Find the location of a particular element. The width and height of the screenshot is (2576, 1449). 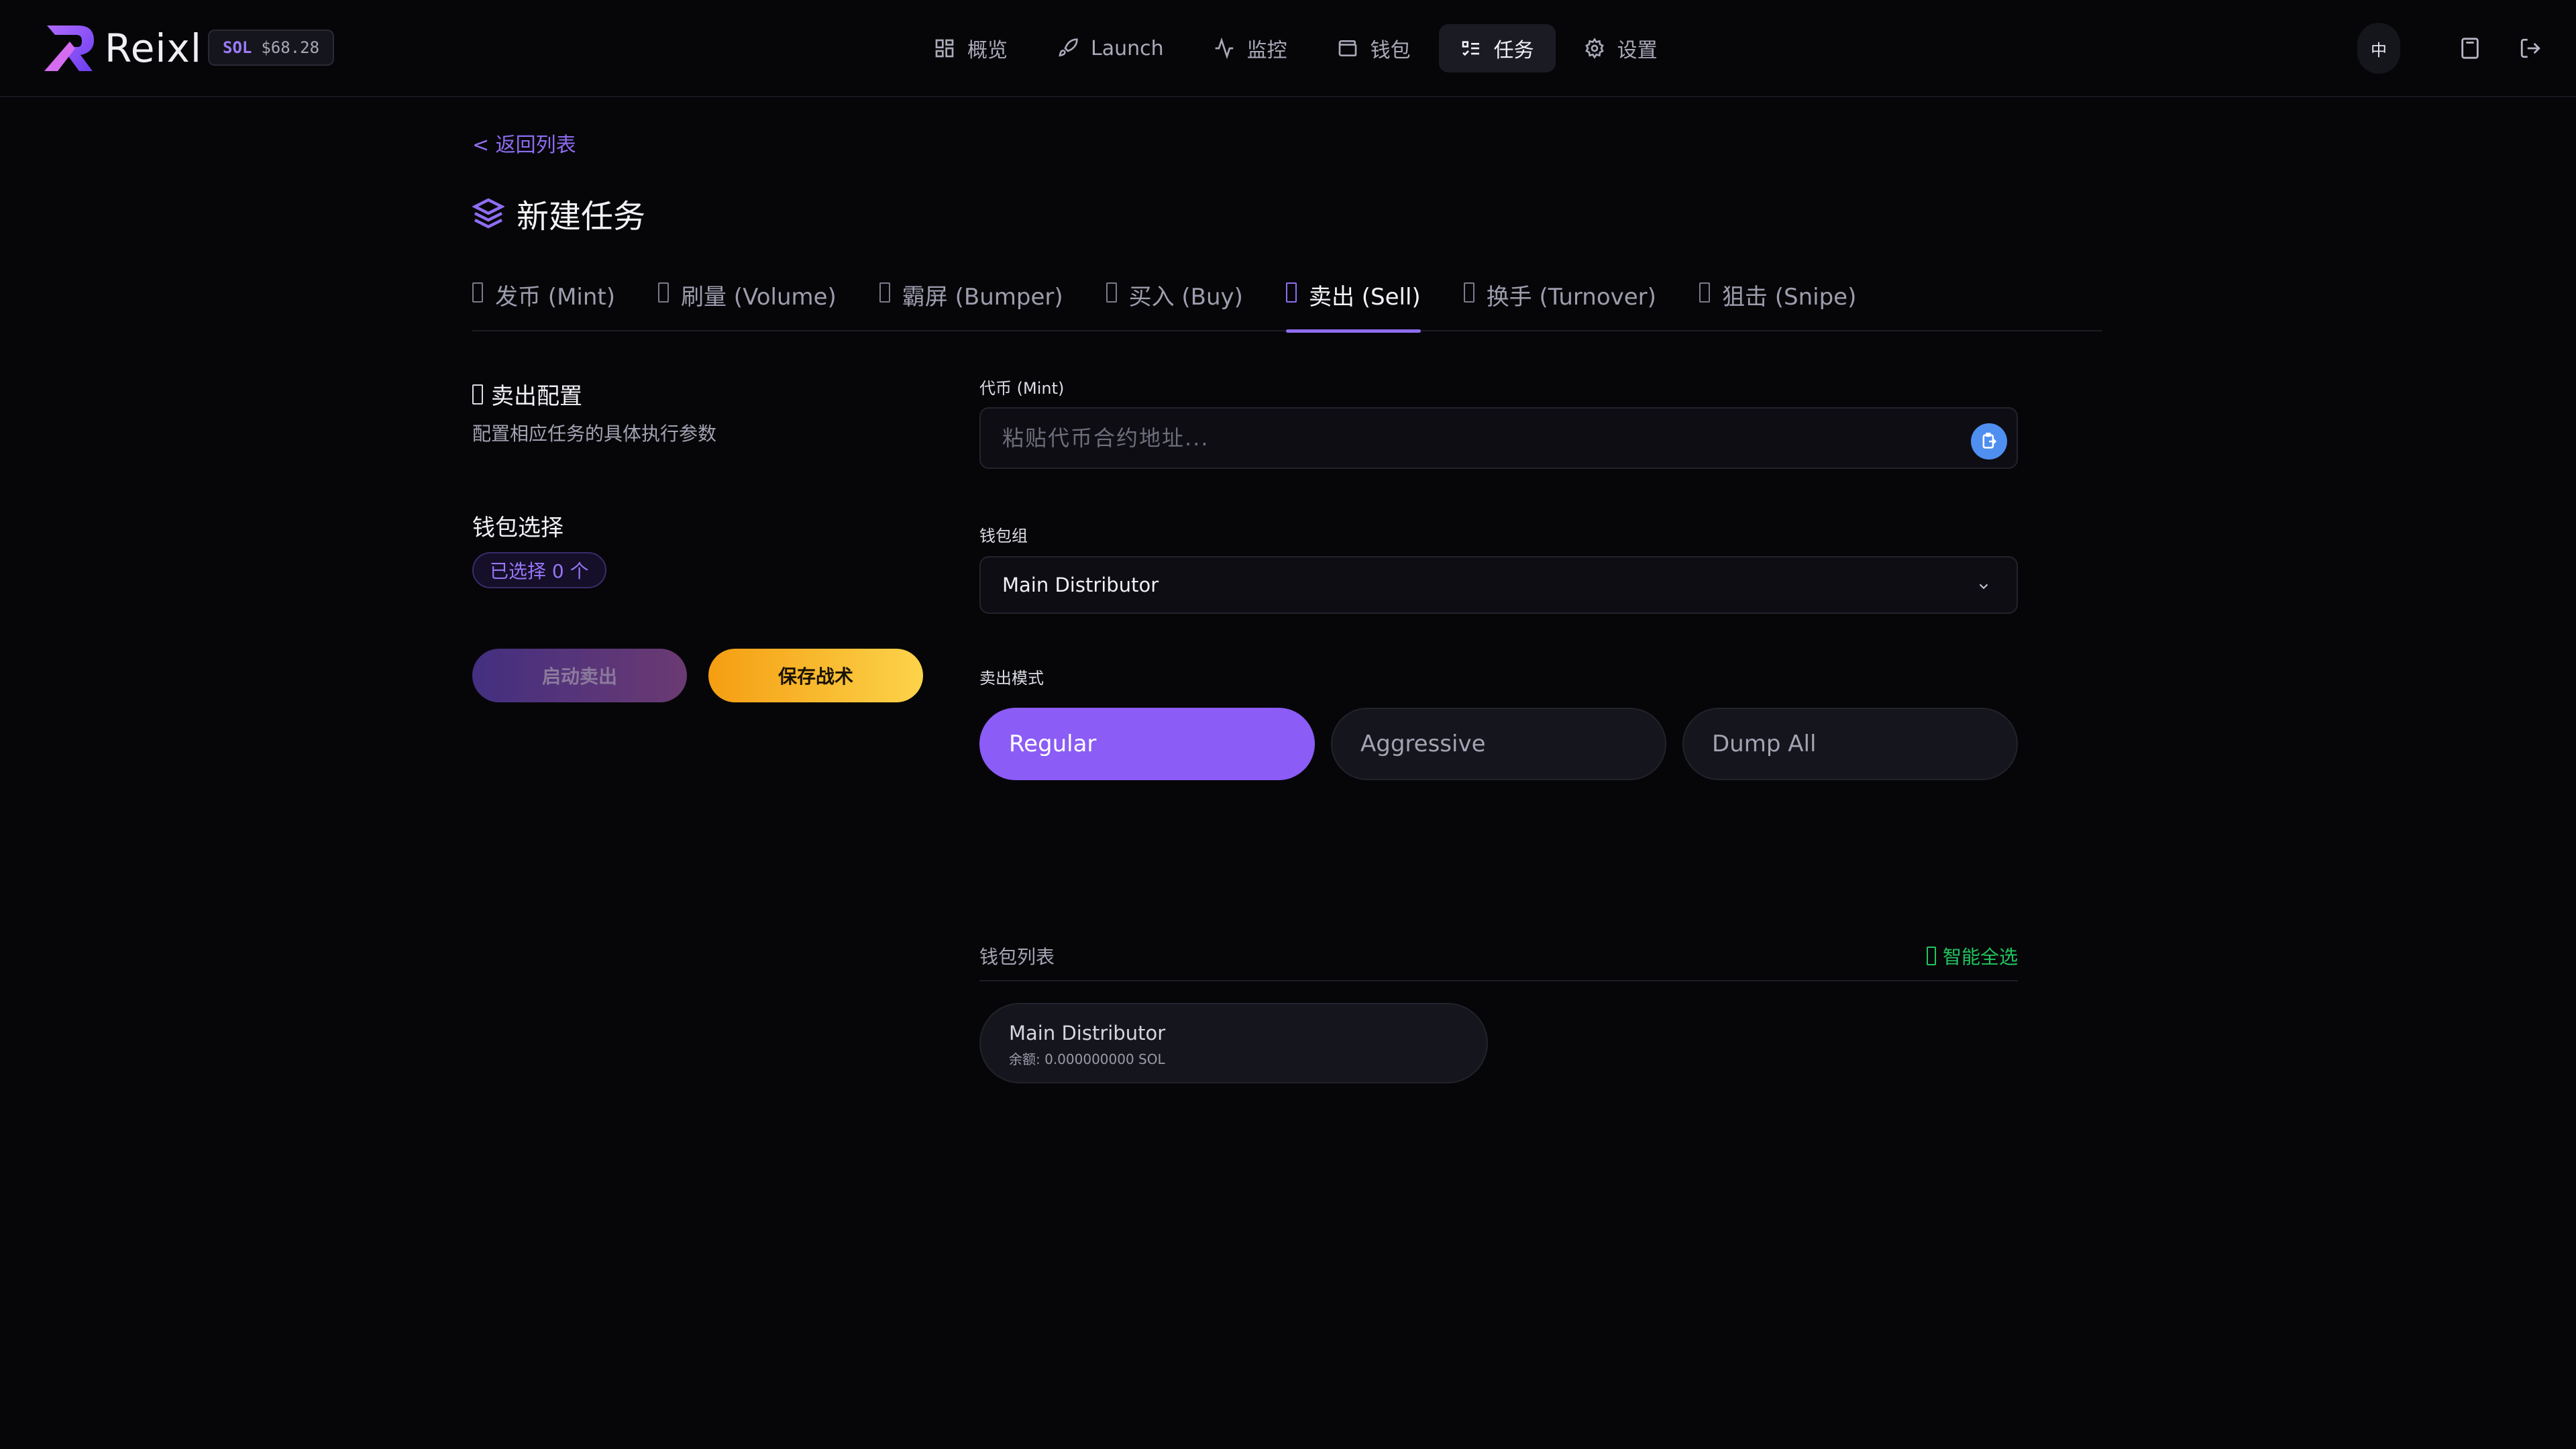

header-actions: 中 is located at coordinates (2454, 48).